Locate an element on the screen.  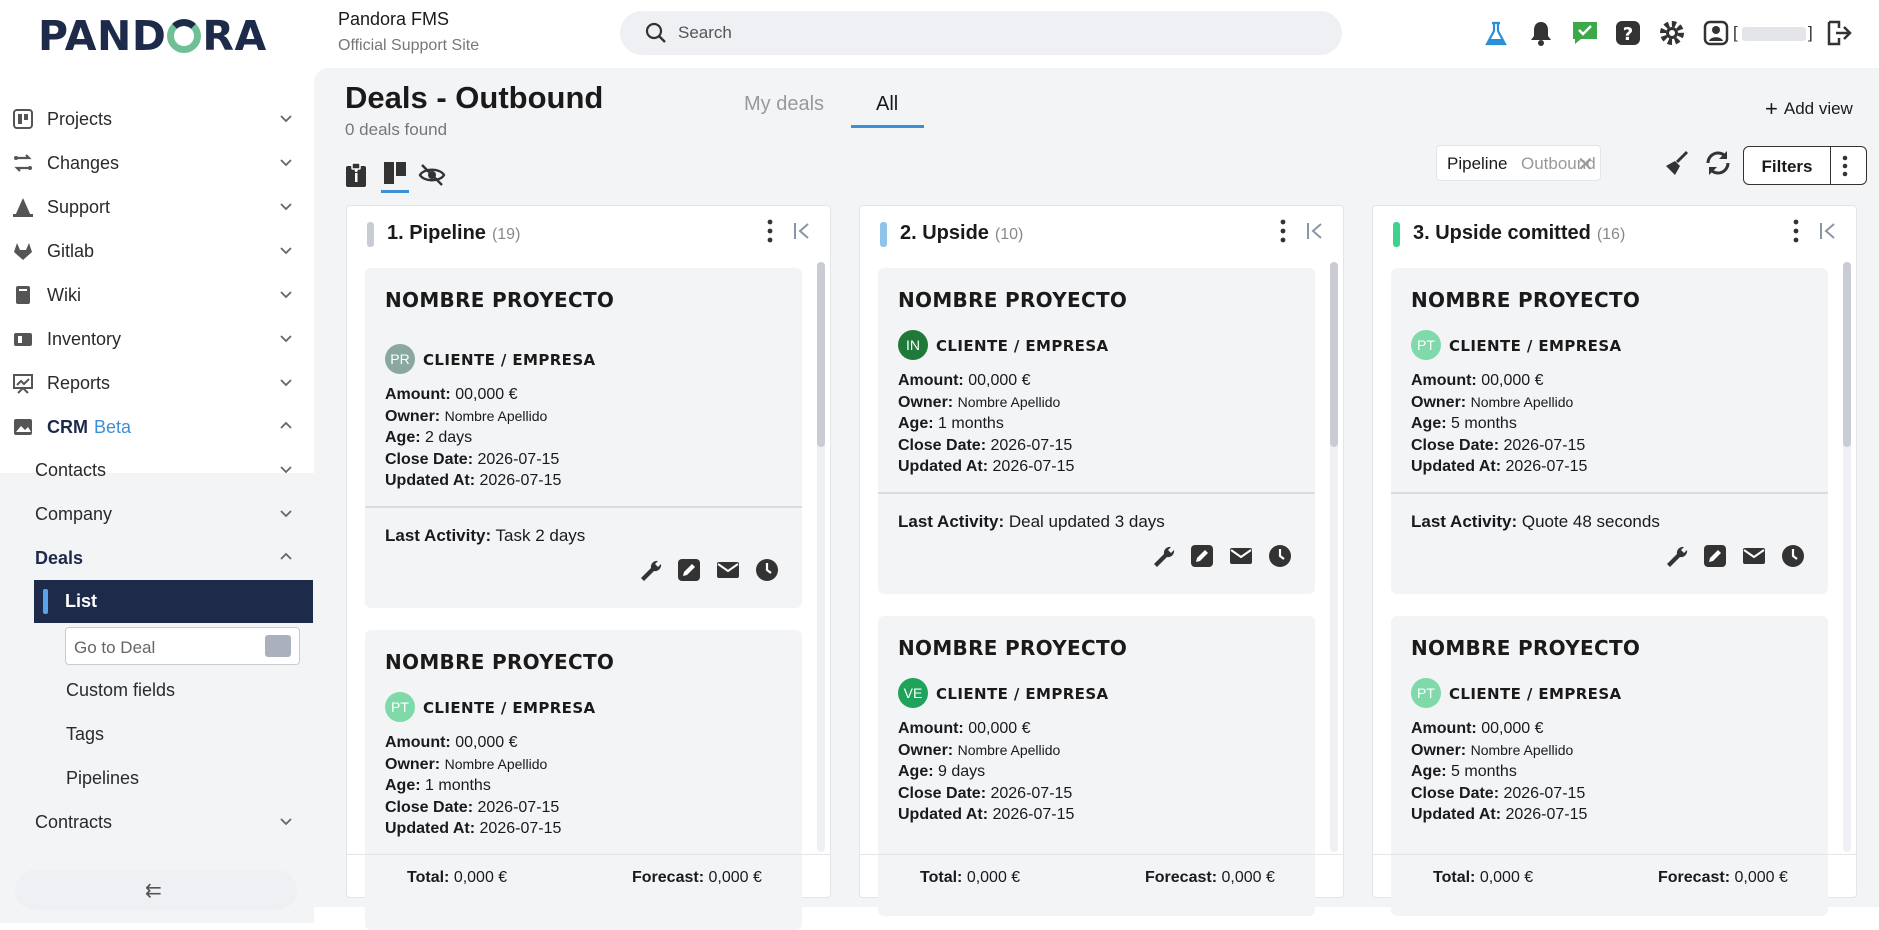
user-name-redacted is located at coordinates (1774, 34).